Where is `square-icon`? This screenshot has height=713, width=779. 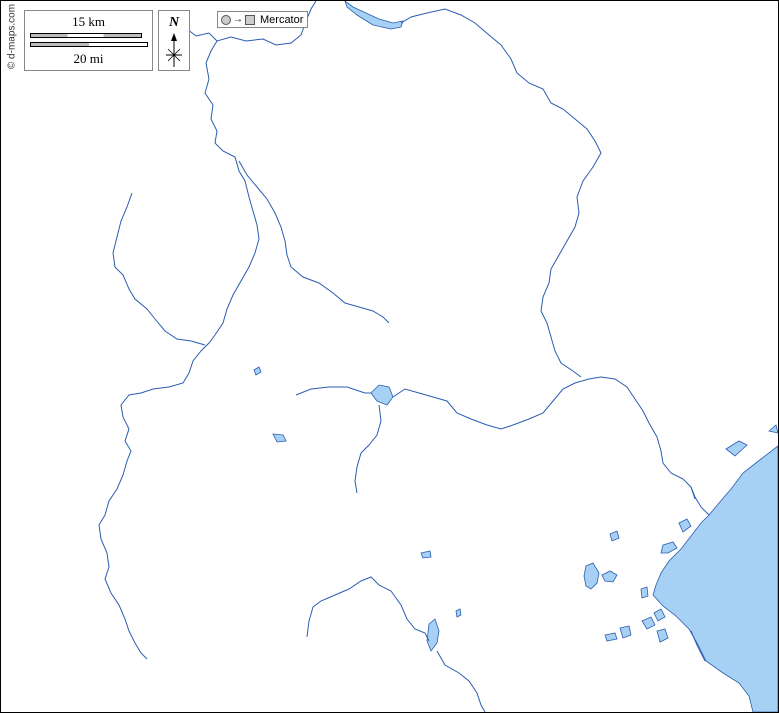 square-icon is located at coordinates (250, 19).